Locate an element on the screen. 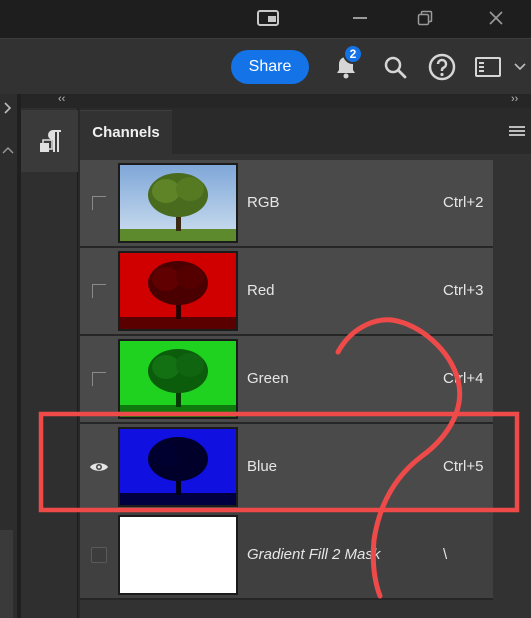  channel-row-gradient-mask: Gradient Fill 2 Mask \ is located at coordinates (286, 556).